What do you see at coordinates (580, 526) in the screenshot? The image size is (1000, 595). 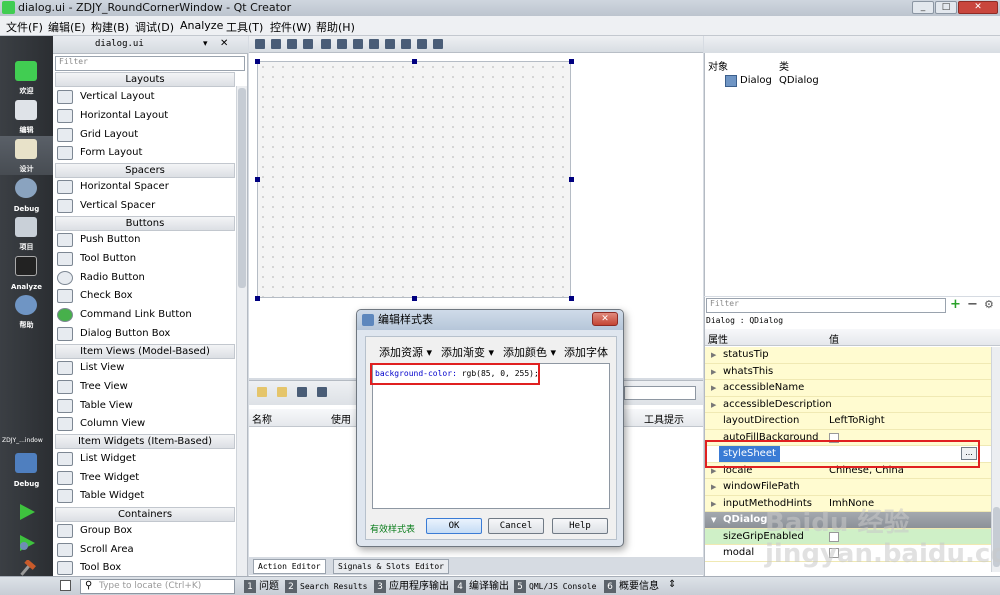 I see `help-button: Help` at bounding box center [580, 526].